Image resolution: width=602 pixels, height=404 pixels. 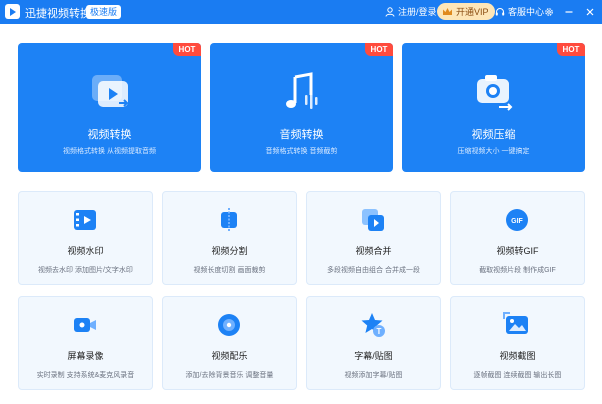 What do you see at coordinates (110, 91) in the screenshot?
I see `video-convert-icon` at bounding box center [110, 91].